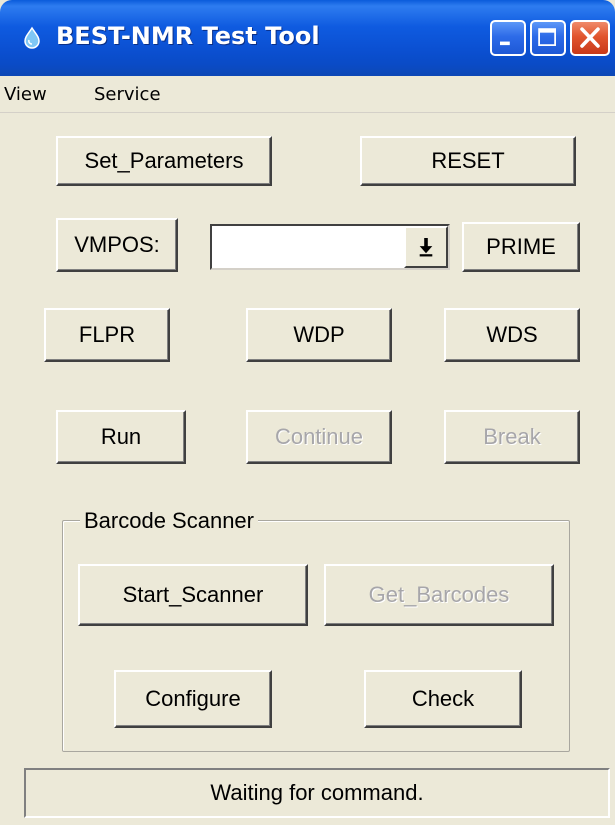 The image size is (615, 825). What do you see at coordinates (169, 521) in the screenshot?
I see `barcode-scanner-title: Barcode Scanner` at bounding box center [169, 521].